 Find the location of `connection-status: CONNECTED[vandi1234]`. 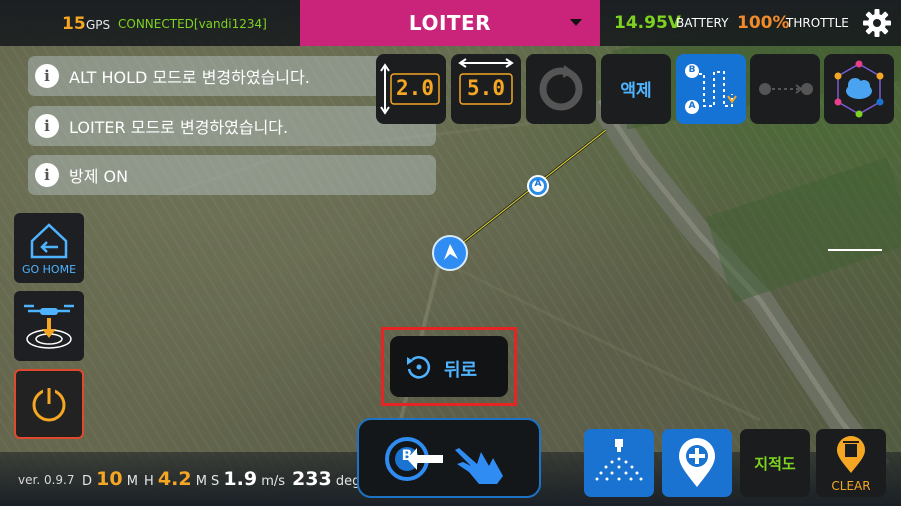

connection-status: CONNECTED[vandi1234] is located at coordinates (192, 24).